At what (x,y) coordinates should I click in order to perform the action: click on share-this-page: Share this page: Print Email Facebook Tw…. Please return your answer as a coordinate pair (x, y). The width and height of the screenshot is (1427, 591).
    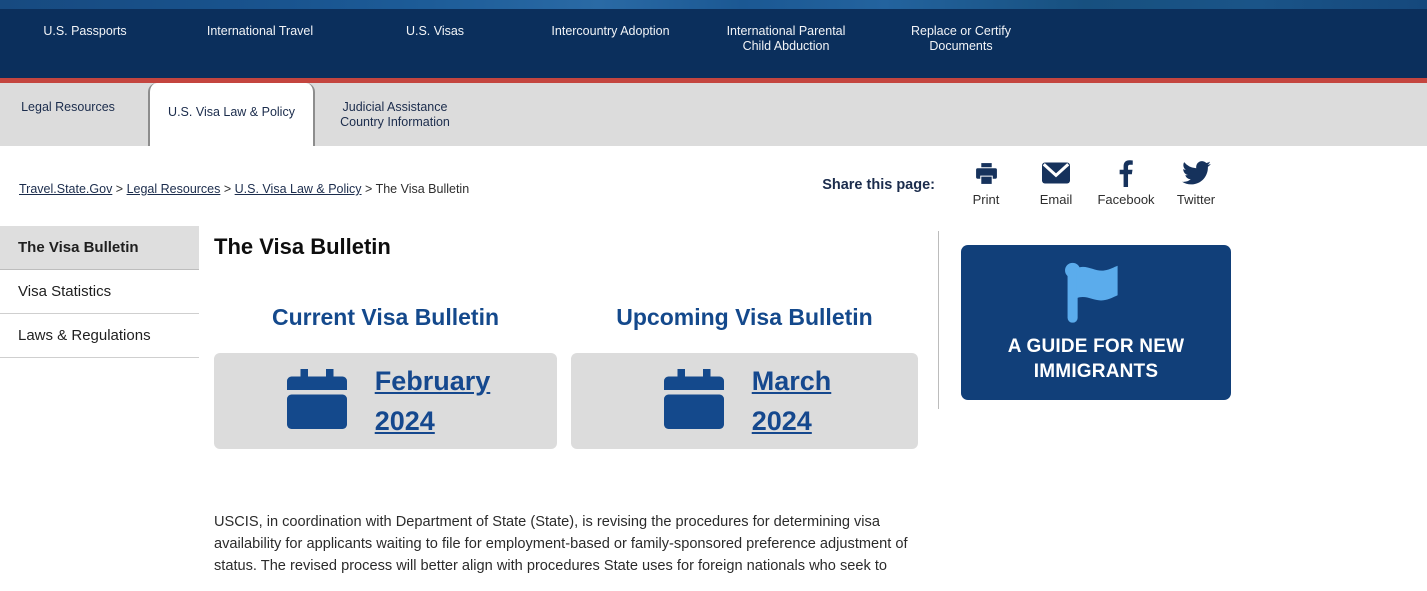
    Looking at the image, I should click on (1026, 182).